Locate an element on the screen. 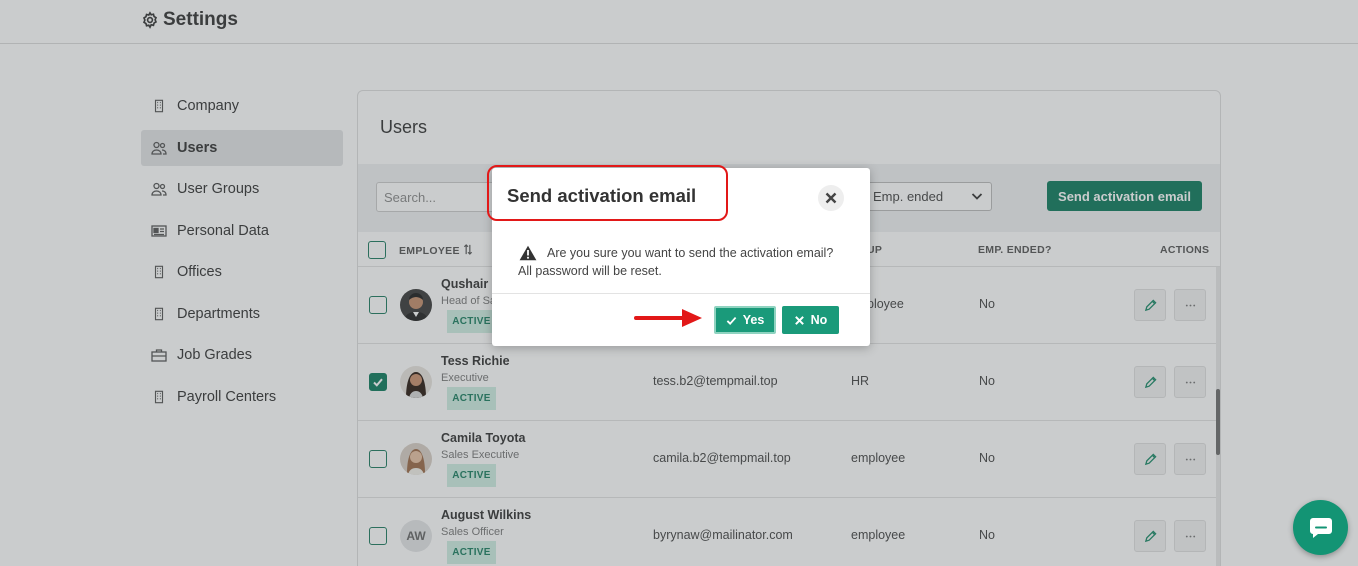 The height and width of the screenshot is (566, 1358). title-highlight-annotation is located at coordinates (607, 193).